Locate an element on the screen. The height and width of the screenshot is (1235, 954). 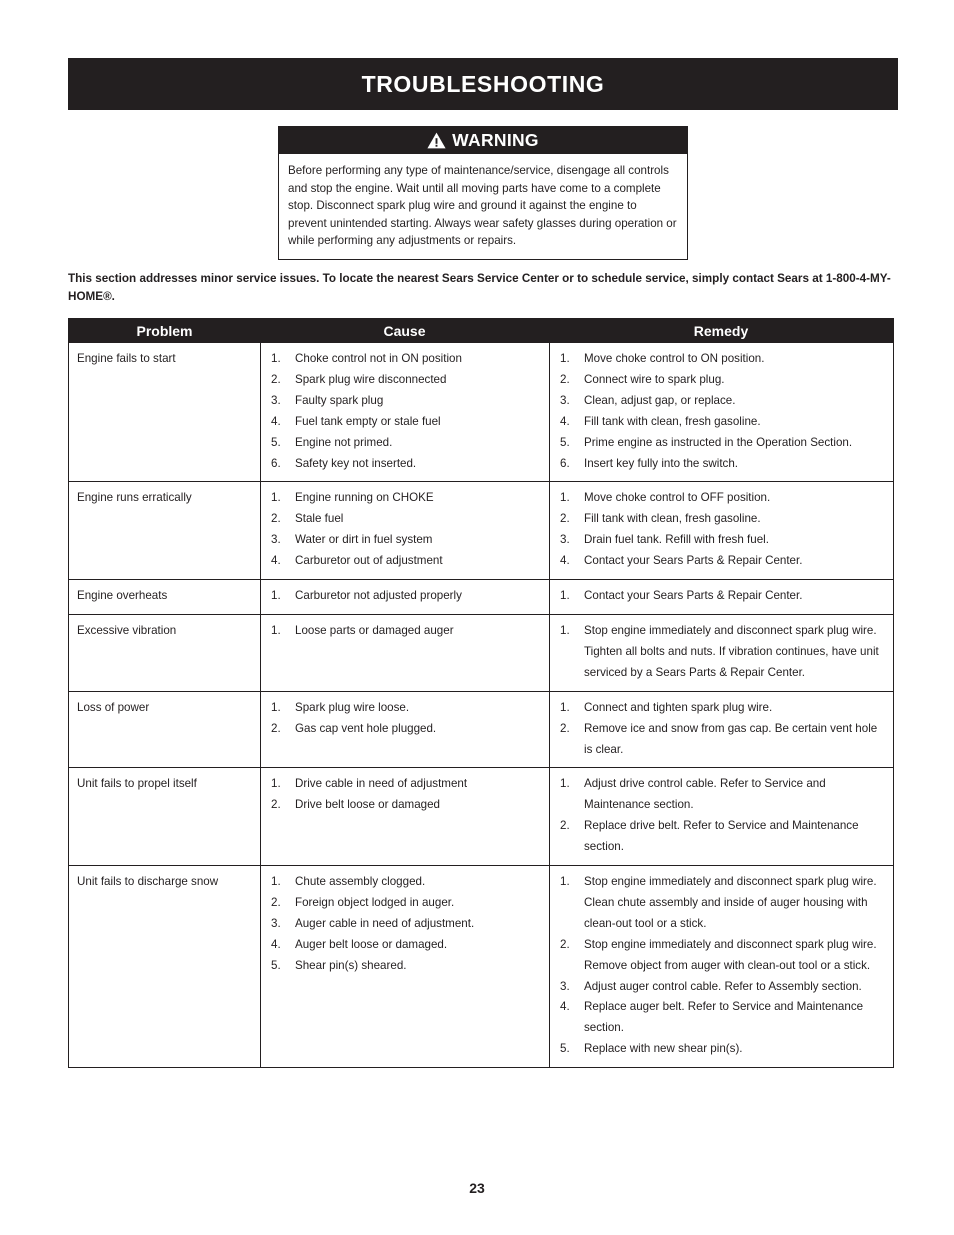
list-text: Water or dirt in fuel system is located at coordinates (364, 540).